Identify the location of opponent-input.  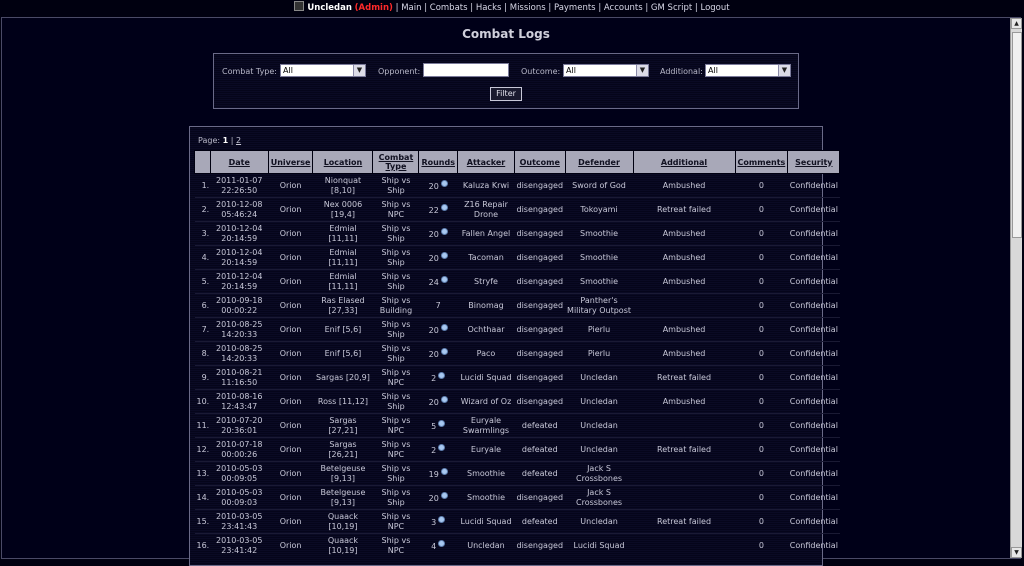
(466, 70).